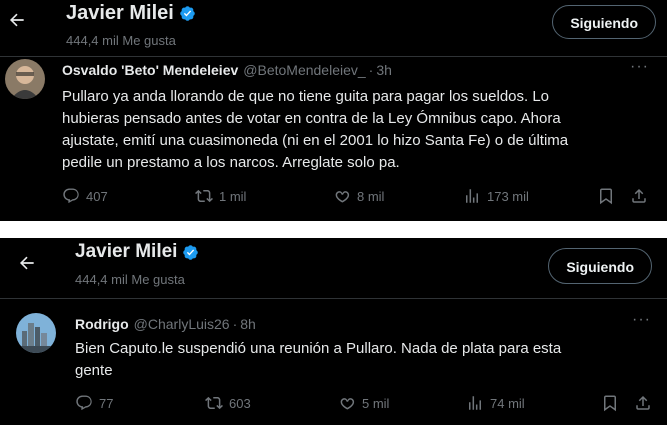 This screenshot has width=667, height=425. What do you see at coordinates (507, 403) in the screenshot?
I see `views-count: 74 mil` at bounding box center [507, 403].